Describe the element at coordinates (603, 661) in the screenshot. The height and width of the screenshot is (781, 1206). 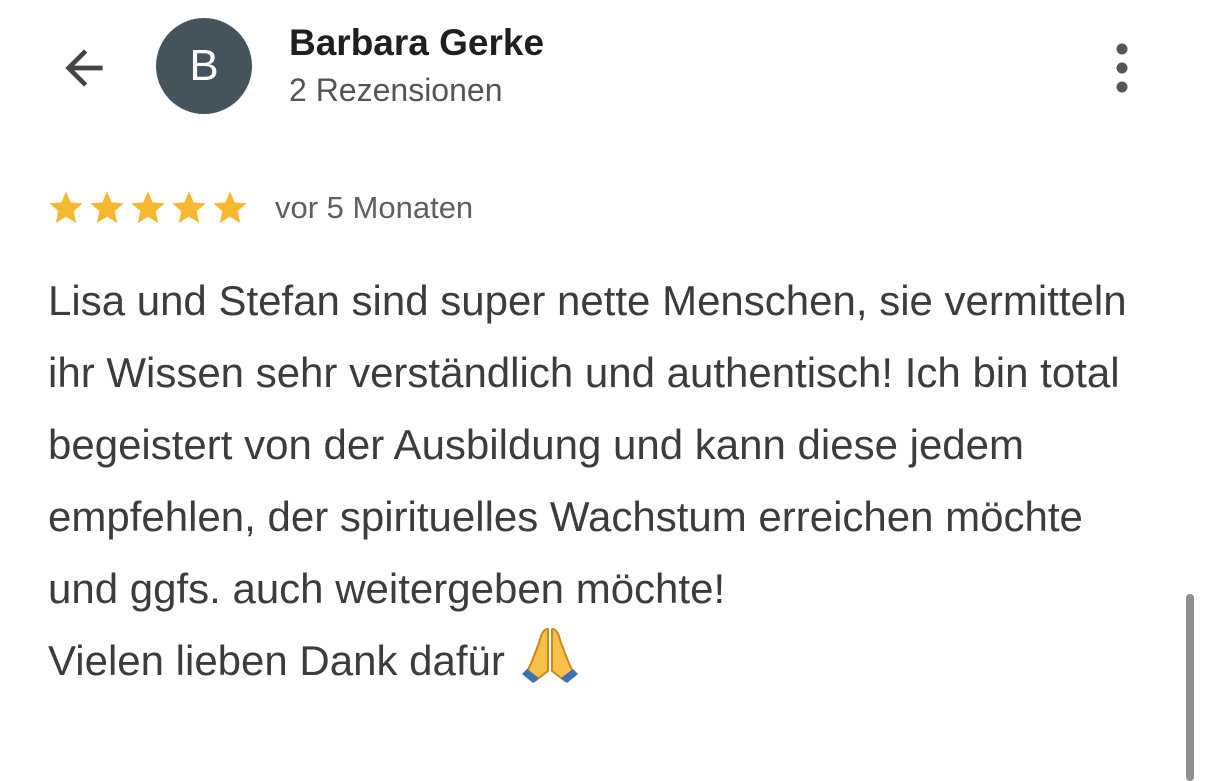
I see `review-closing-line: Vielen lieben Dank dafür` at that location.